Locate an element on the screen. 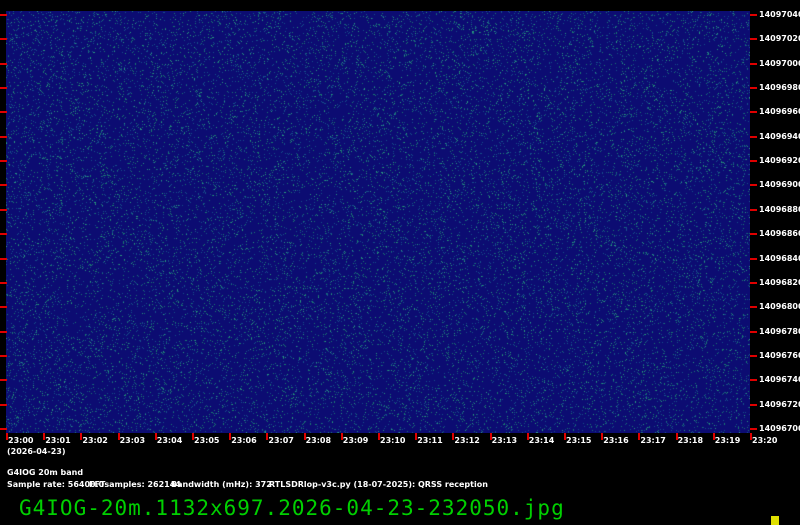  y-tick-label: 14097020 is located at coordinates (779, 39).